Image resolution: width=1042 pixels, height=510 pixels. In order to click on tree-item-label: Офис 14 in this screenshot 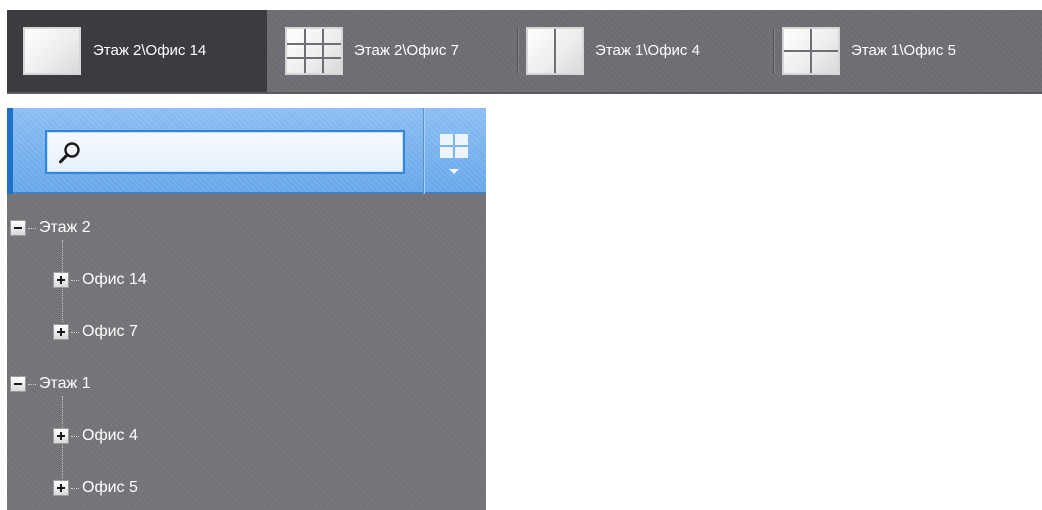, I will do `click(114, 279)`.